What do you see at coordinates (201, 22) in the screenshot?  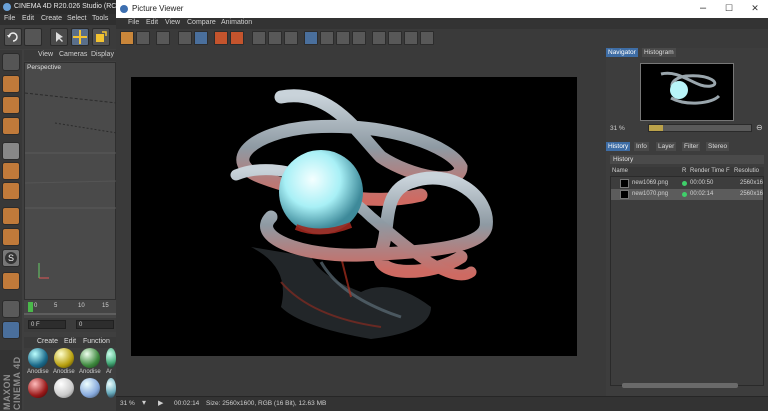 I see `pv-menu-compare: Compare` at bounding box center [201, 22].